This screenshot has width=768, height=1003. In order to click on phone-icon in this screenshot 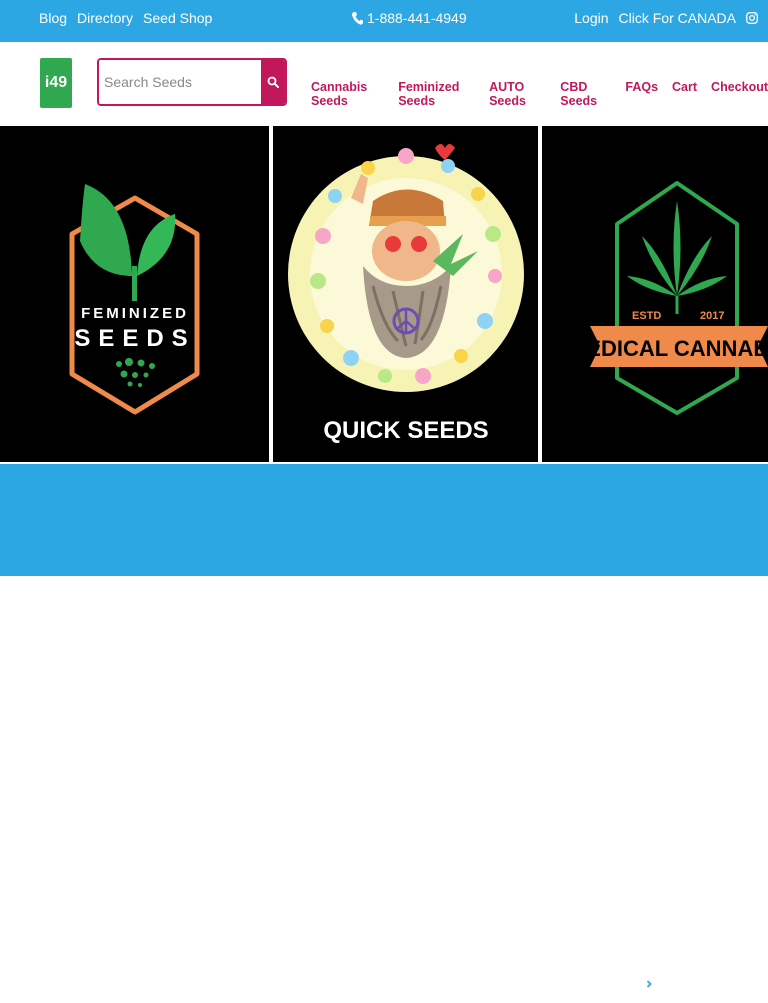, I will do `click(357, 18)`.